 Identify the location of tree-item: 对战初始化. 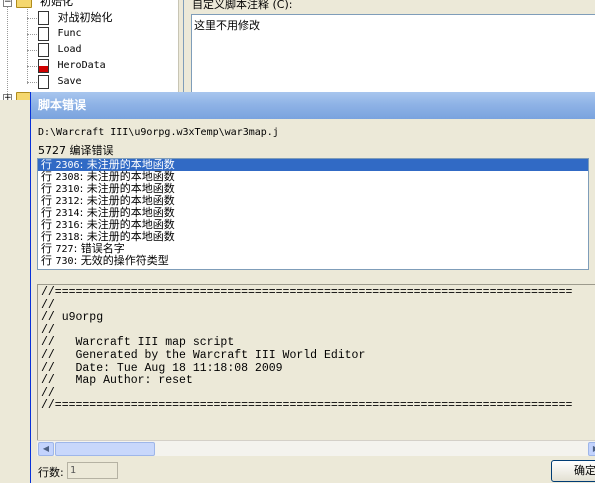
(70, 18).